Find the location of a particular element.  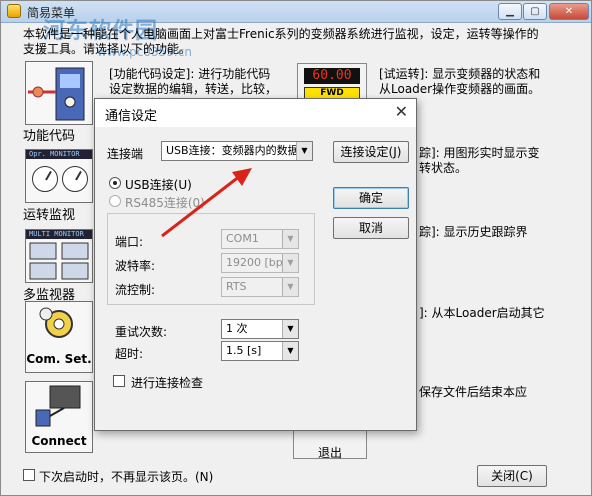

arrow-head is located at coordinates (242, 177).